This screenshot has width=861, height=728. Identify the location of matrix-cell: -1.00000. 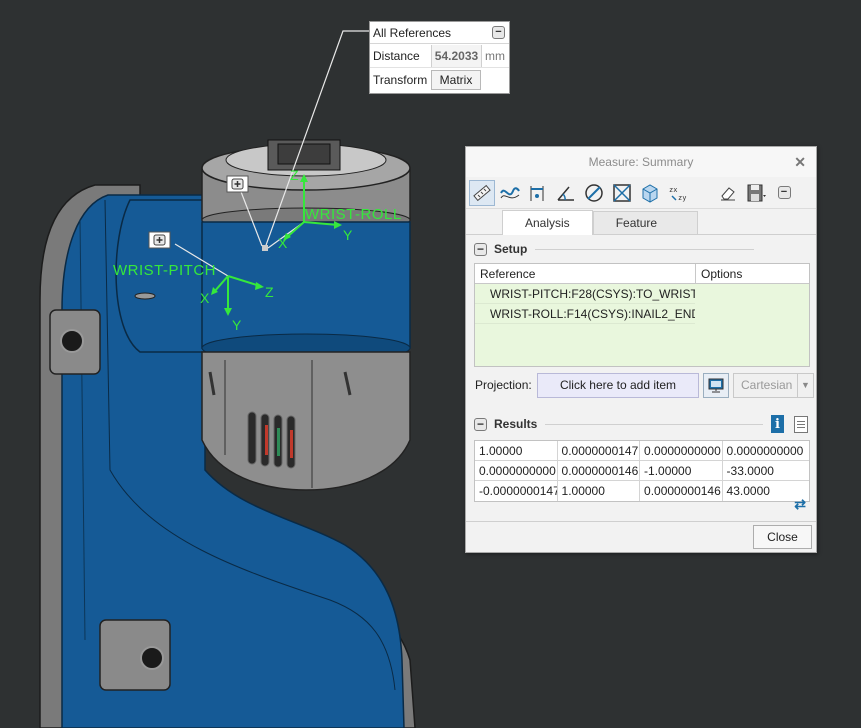
(681, 470).